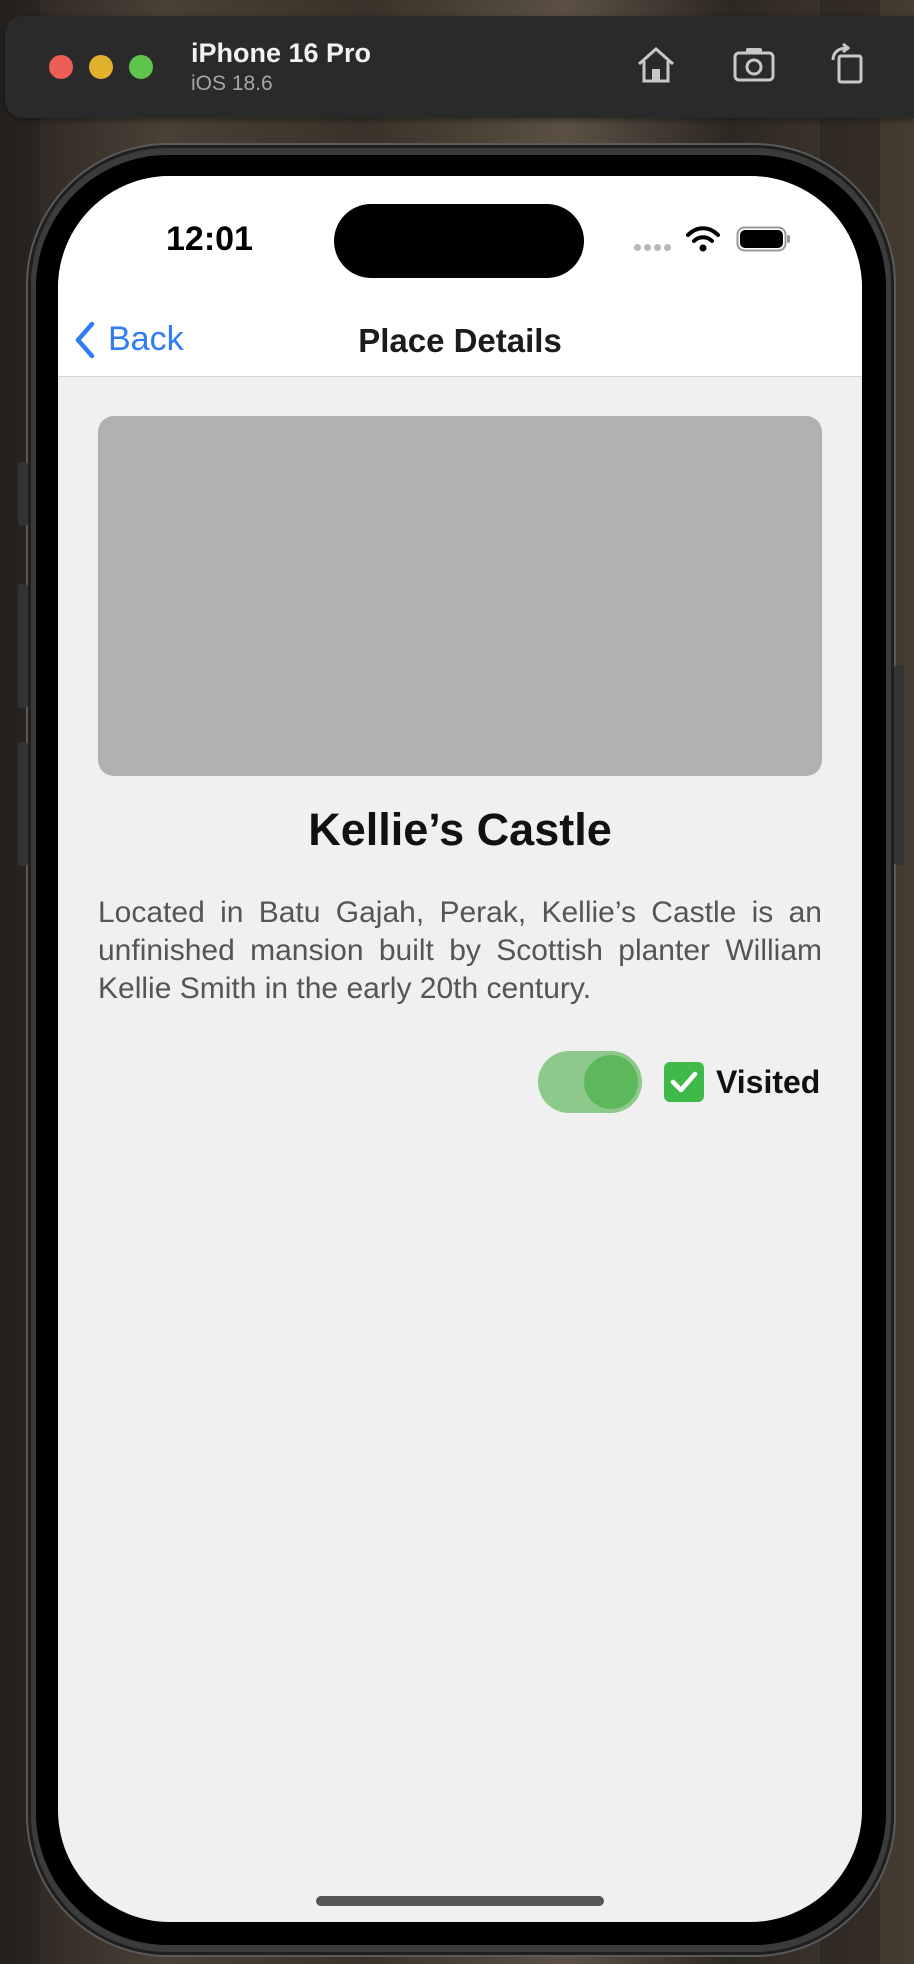 The height and width of the screenshot is (1964, 914). Describe the element at coordinates (899, 765) in the screenshot. I see `power-button` at that location.